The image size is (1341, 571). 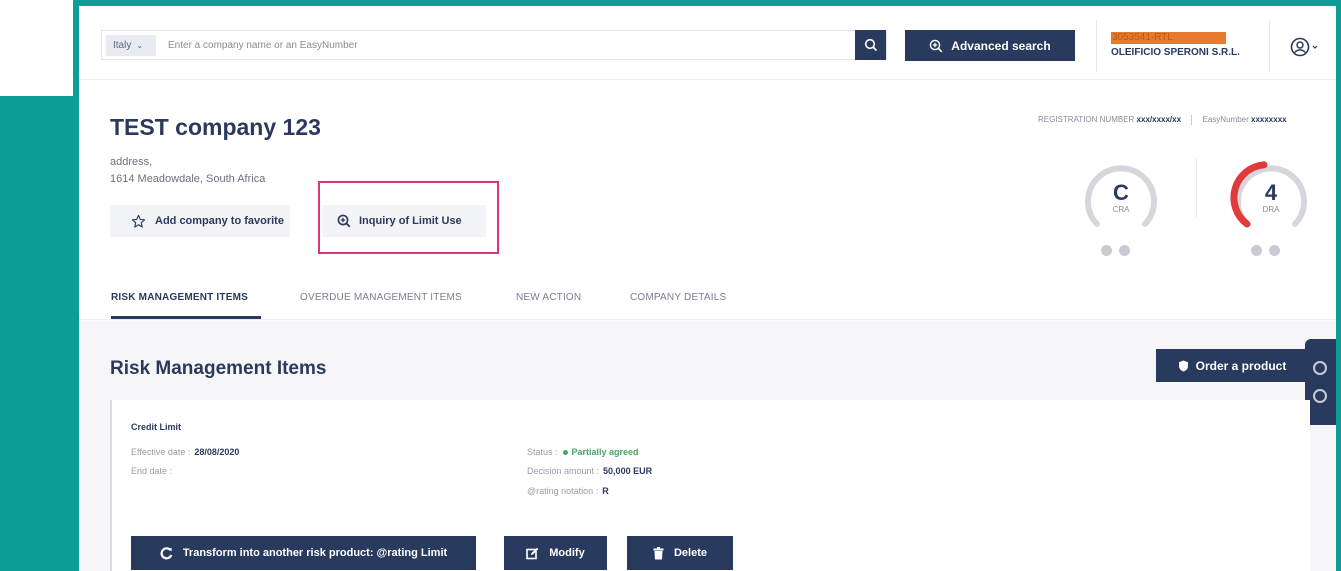 I want to click on cra-actions, so click(x=1115, y=250).